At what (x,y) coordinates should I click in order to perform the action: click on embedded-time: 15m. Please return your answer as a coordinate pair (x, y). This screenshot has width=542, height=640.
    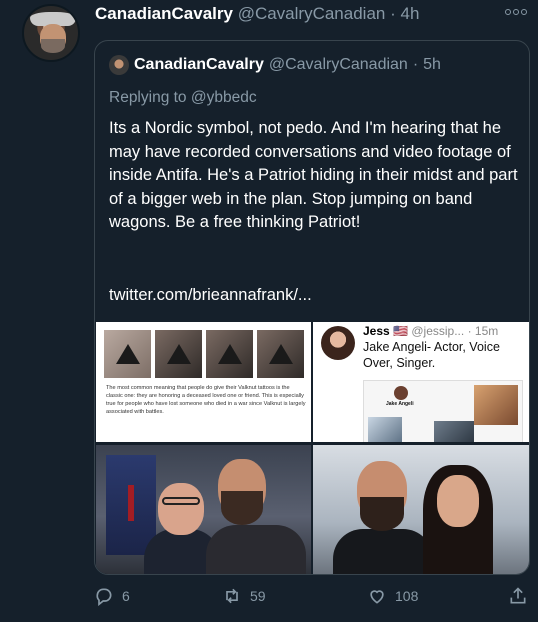
    Looking at the image, I should click on (486, 331).